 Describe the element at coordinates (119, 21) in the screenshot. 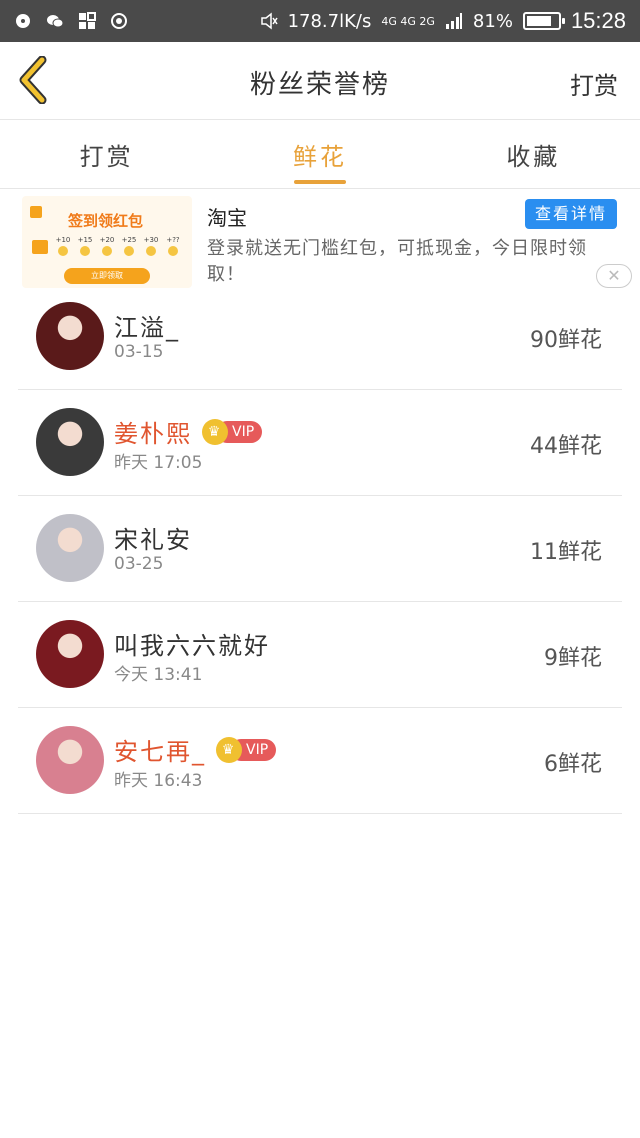

I see `record-icon` at that location.